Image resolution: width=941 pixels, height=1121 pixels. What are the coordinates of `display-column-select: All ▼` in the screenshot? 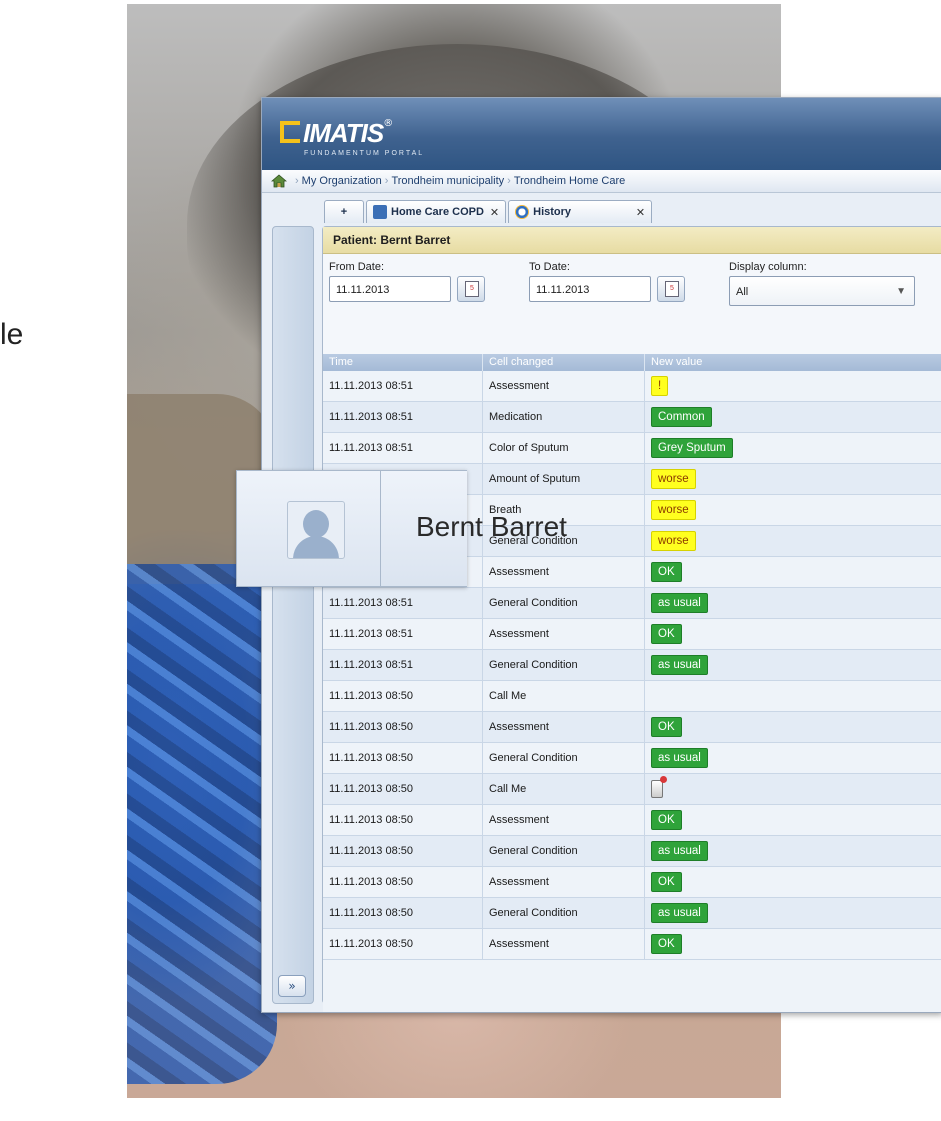 It's located at (822, 291).